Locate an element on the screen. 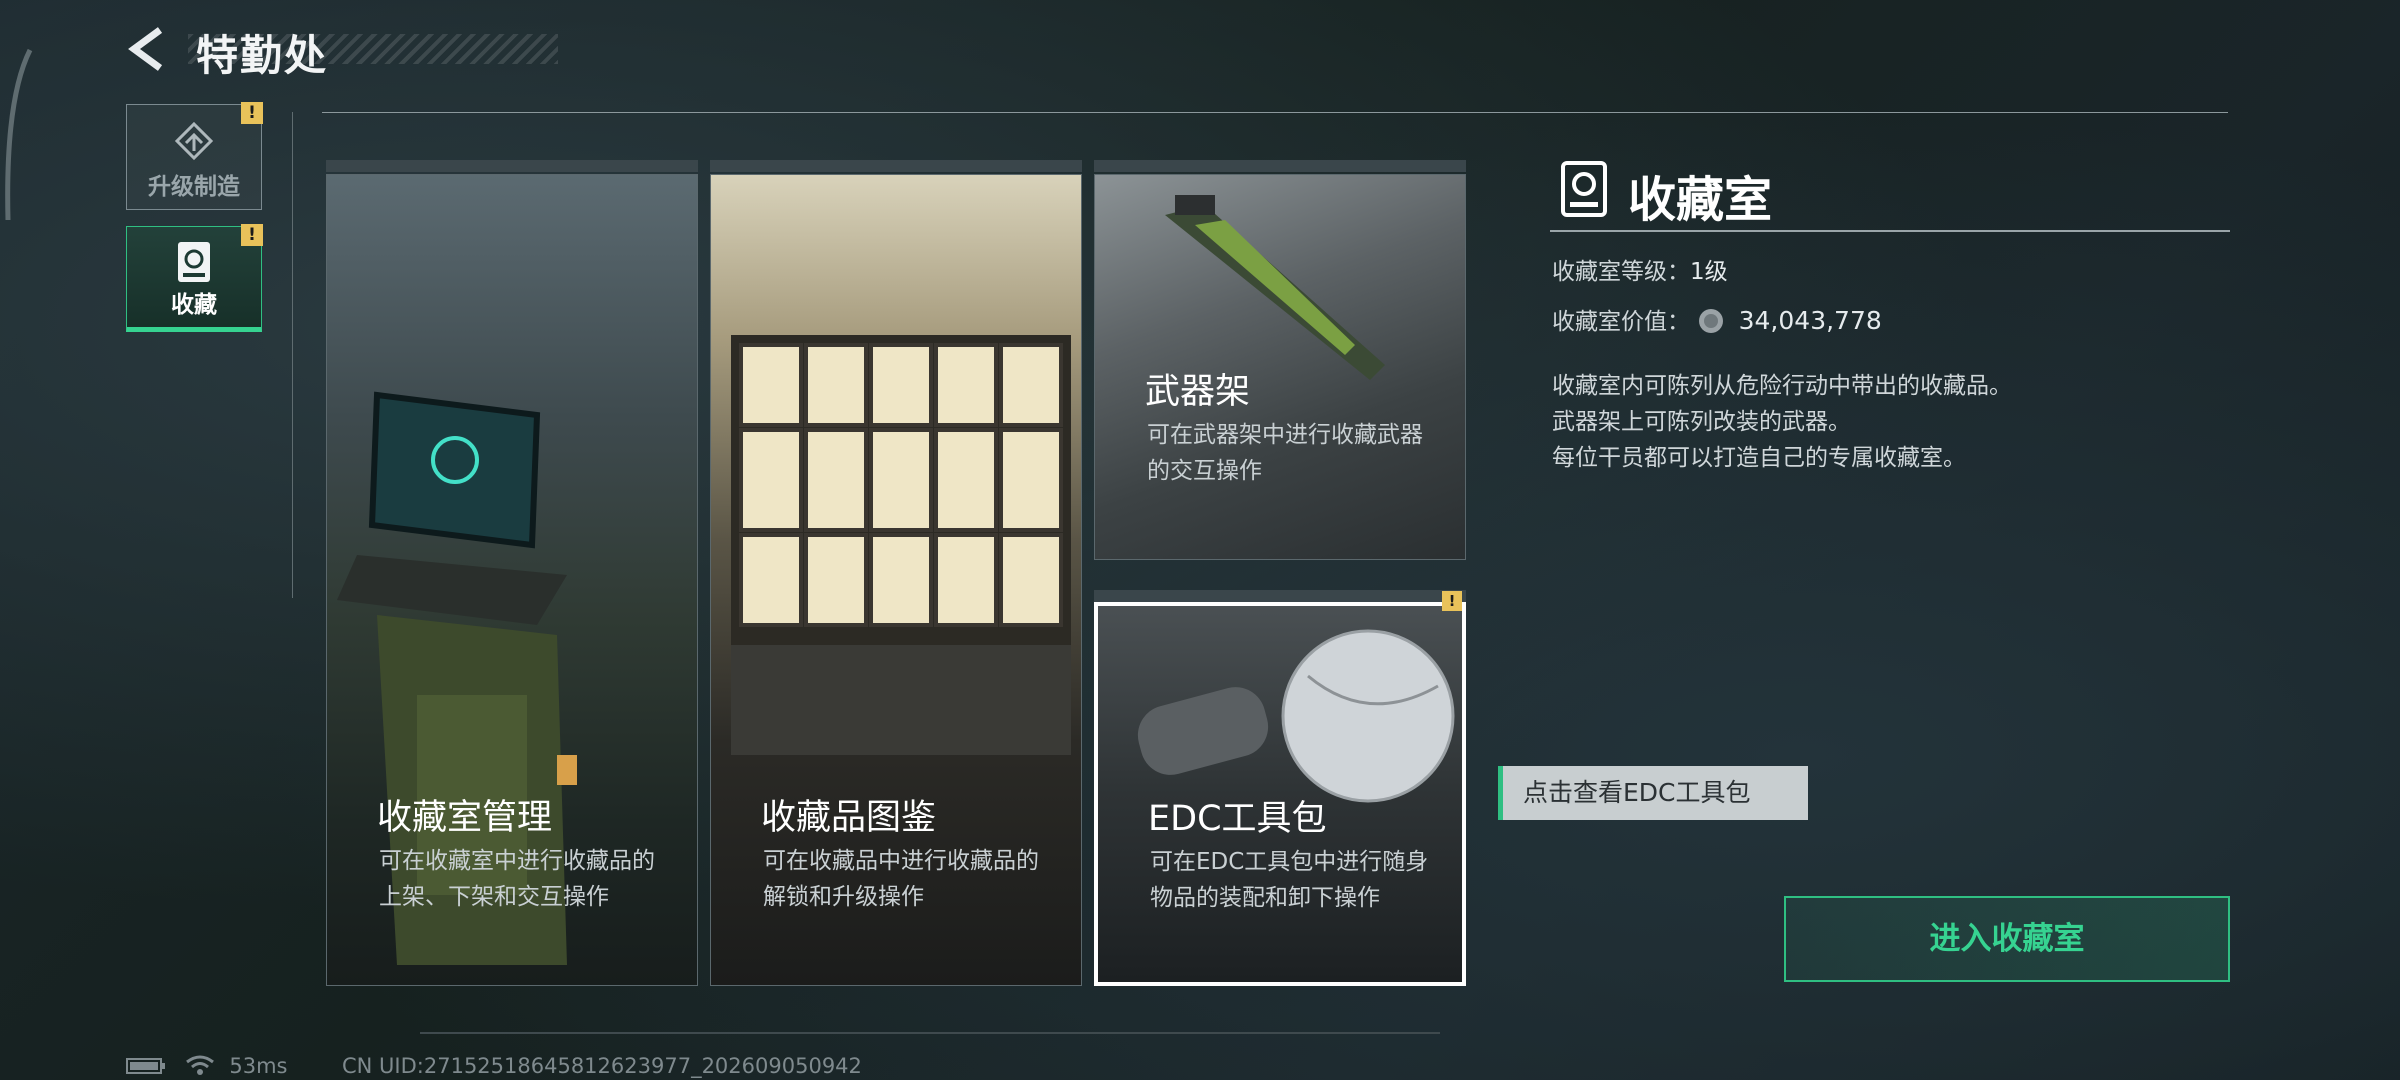  value-label: 收藏室价值： is located at coordinates (1621, 322).